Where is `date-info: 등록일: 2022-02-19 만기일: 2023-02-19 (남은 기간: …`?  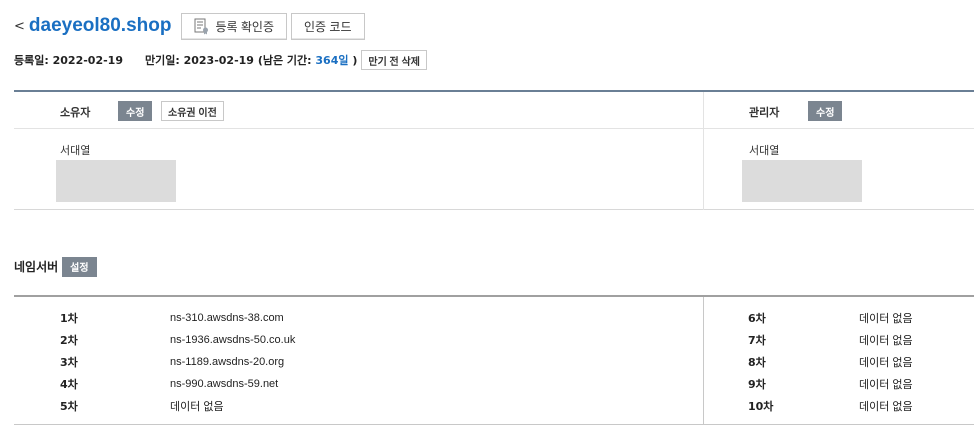 date-info: 등록일: 2022-02-19 만기일: 2023-02-19 (남은 기간: … is located at coordinates (220, 60).